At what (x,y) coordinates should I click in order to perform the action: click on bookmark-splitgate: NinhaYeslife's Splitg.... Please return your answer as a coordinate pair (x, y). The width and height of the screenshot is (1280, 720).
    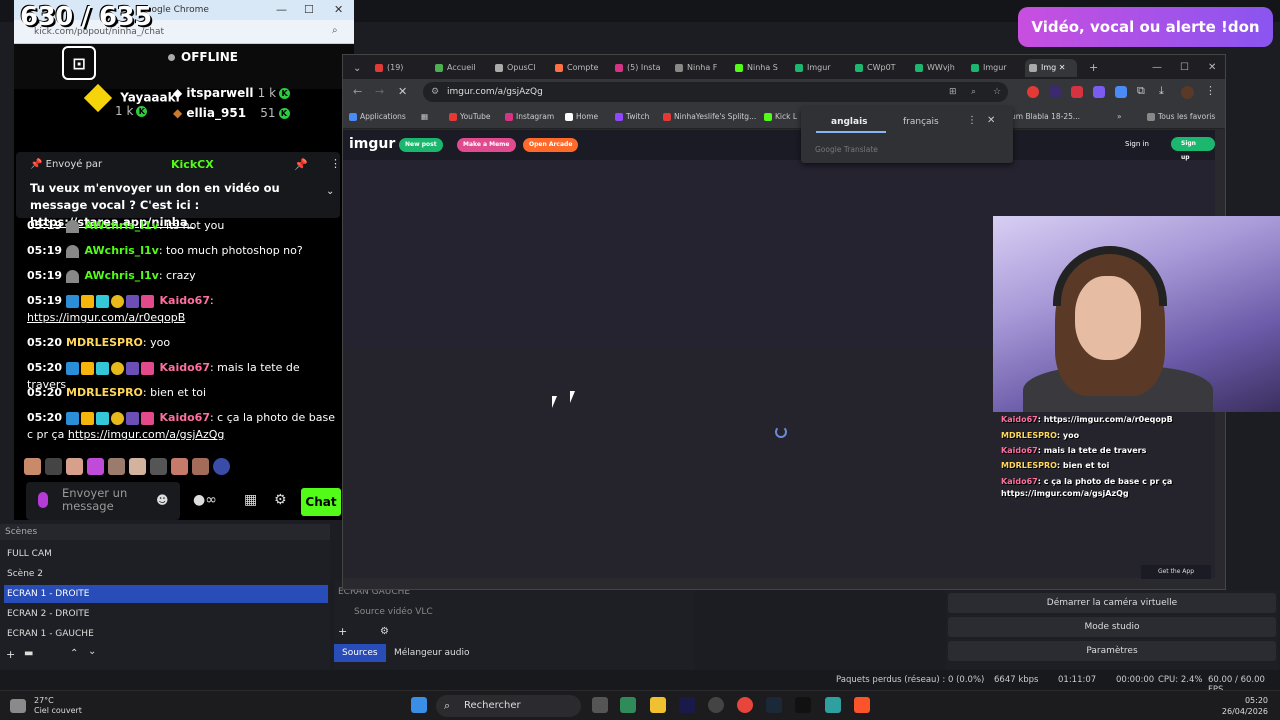
    Looking at the image, I should click on (709, 116).